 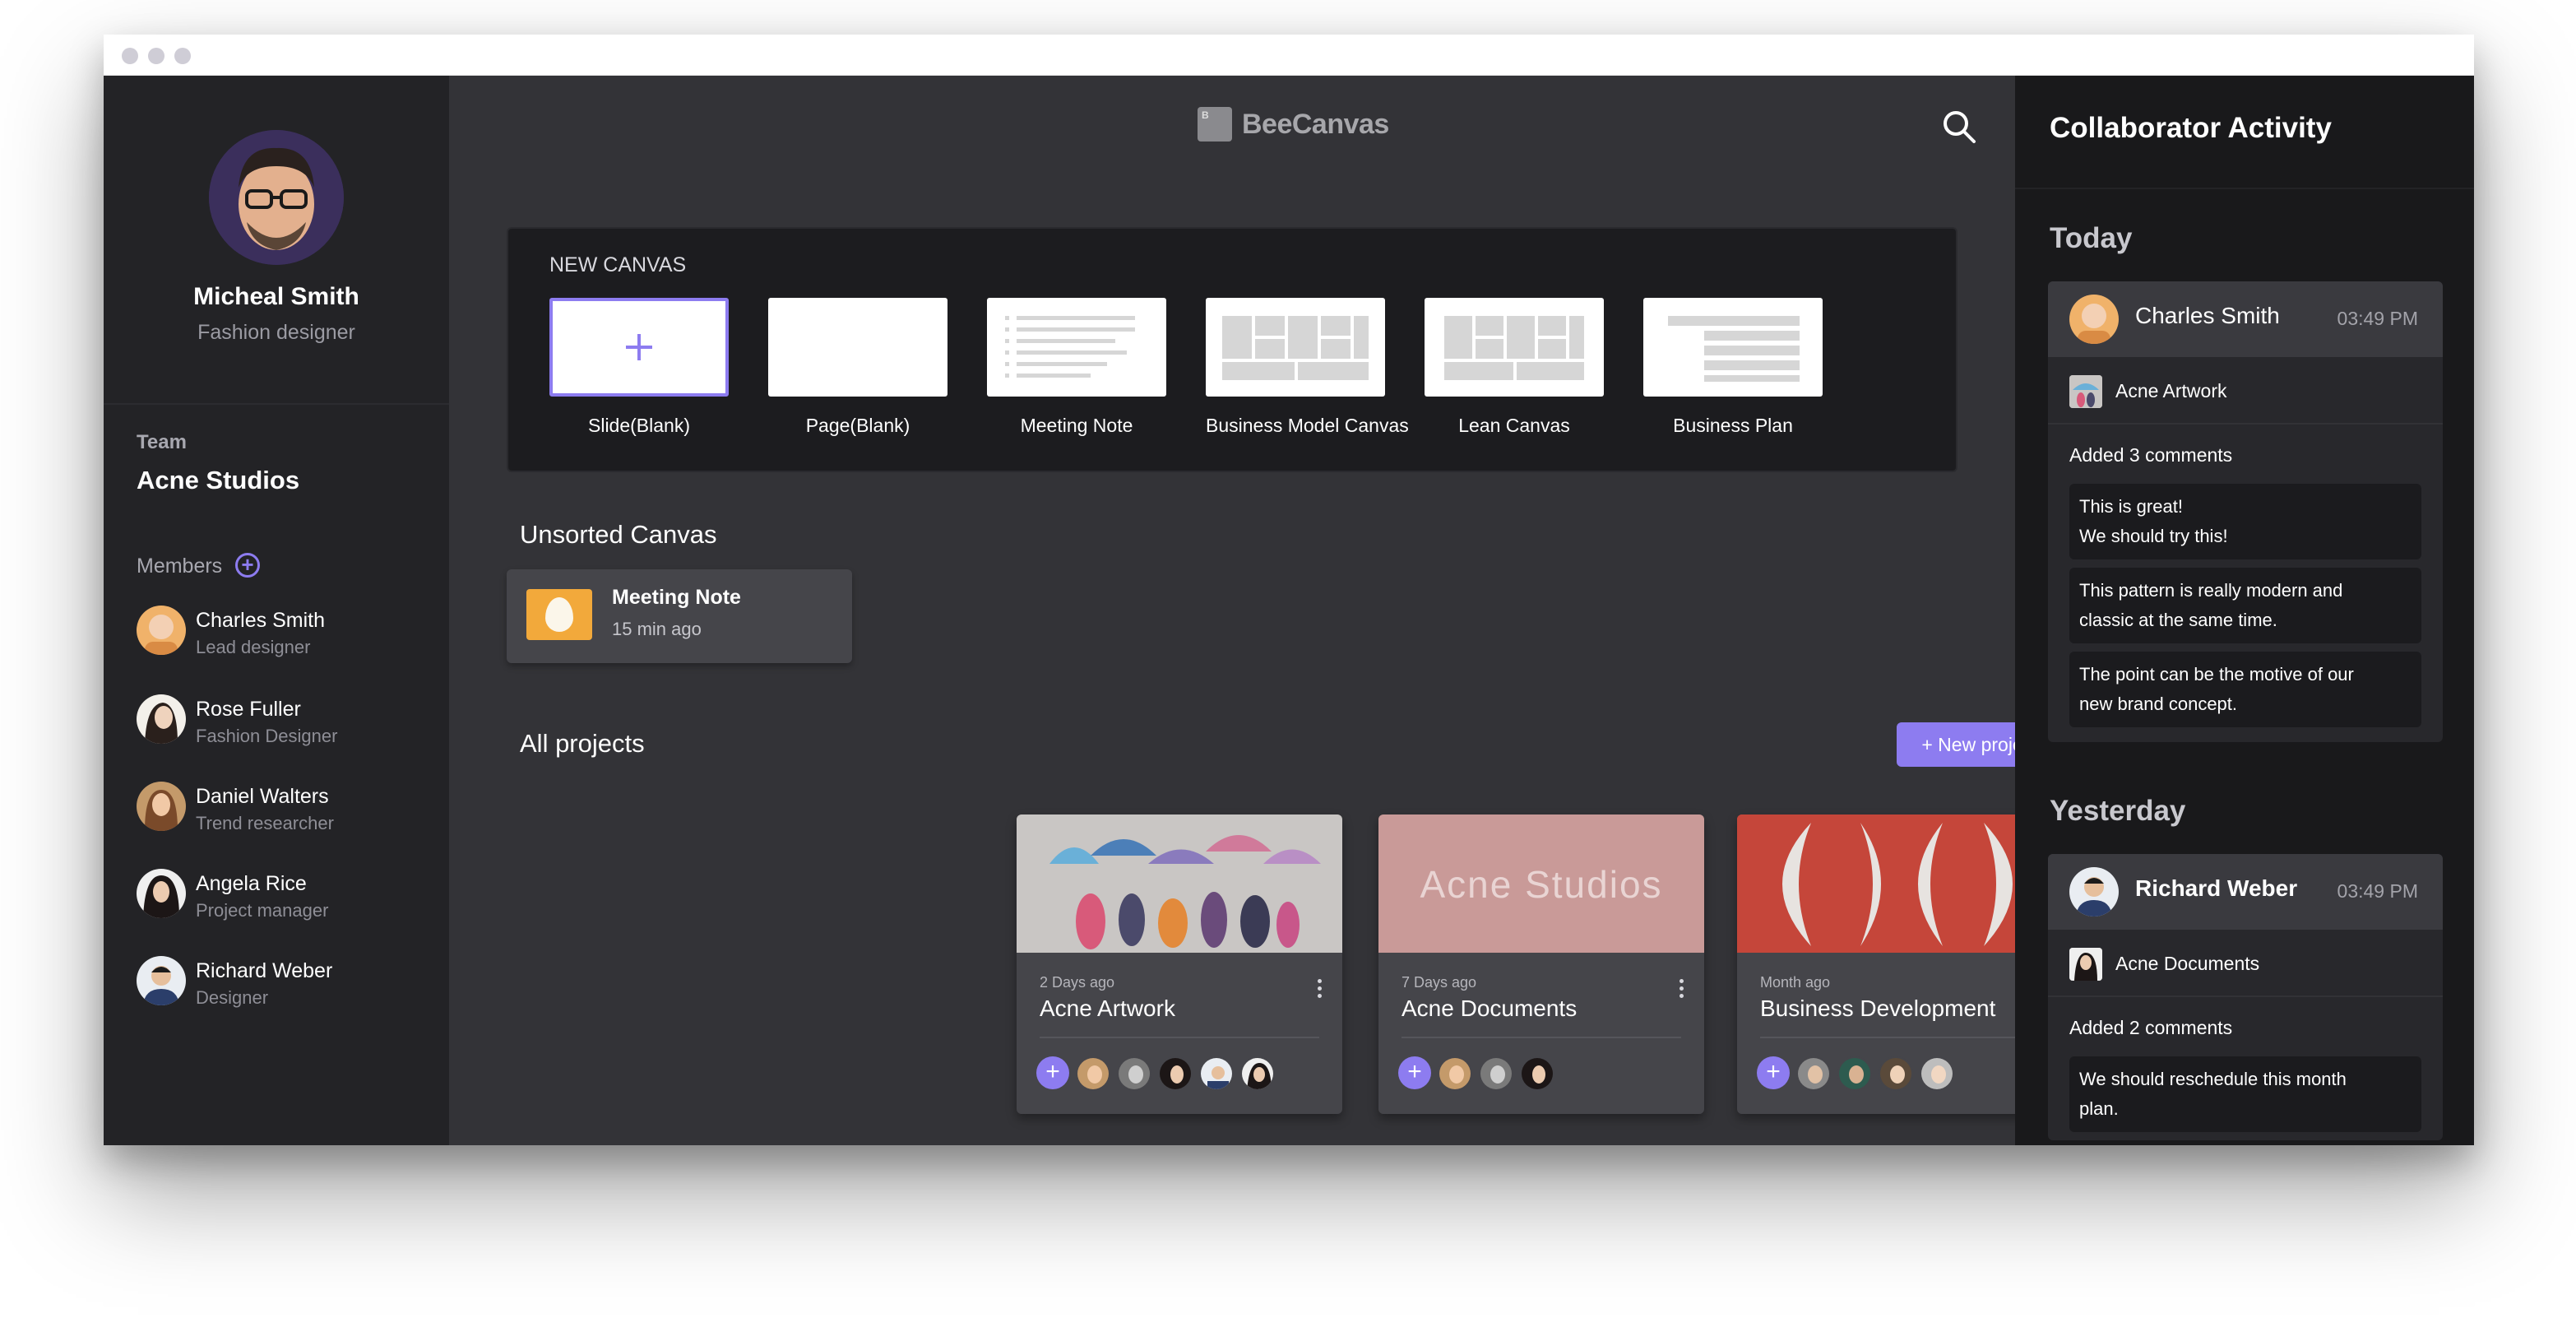 I want to click on member-name: Richard Weber, so click(x=264, y=970).